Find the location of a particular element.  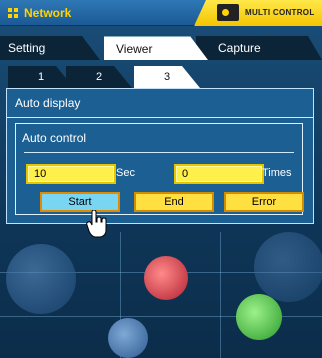

seconds-unit-label: Sec is located at coordinates (125, 173).